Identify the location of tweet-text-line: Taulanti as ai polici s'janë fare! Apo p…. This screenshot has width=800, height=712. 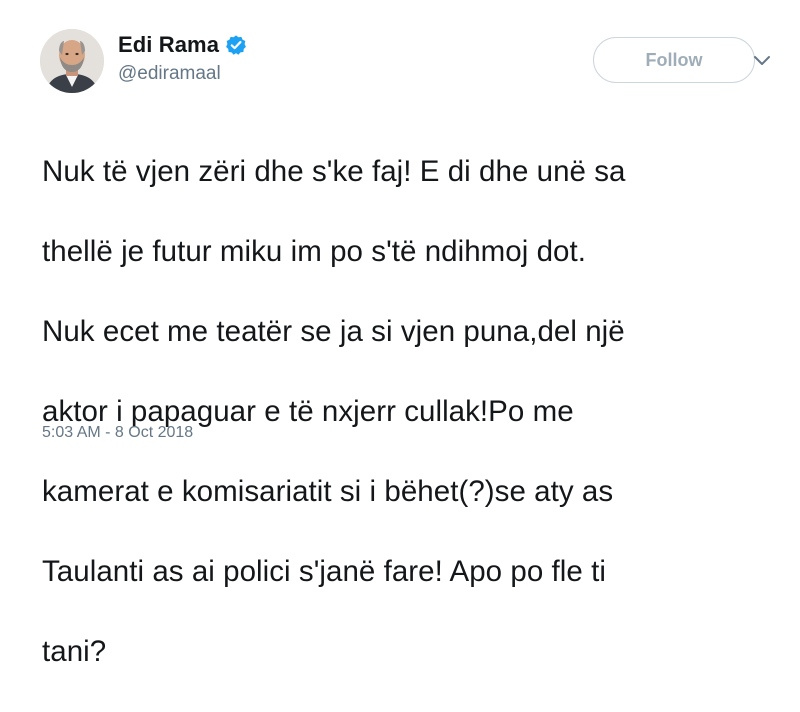
(324, 571).